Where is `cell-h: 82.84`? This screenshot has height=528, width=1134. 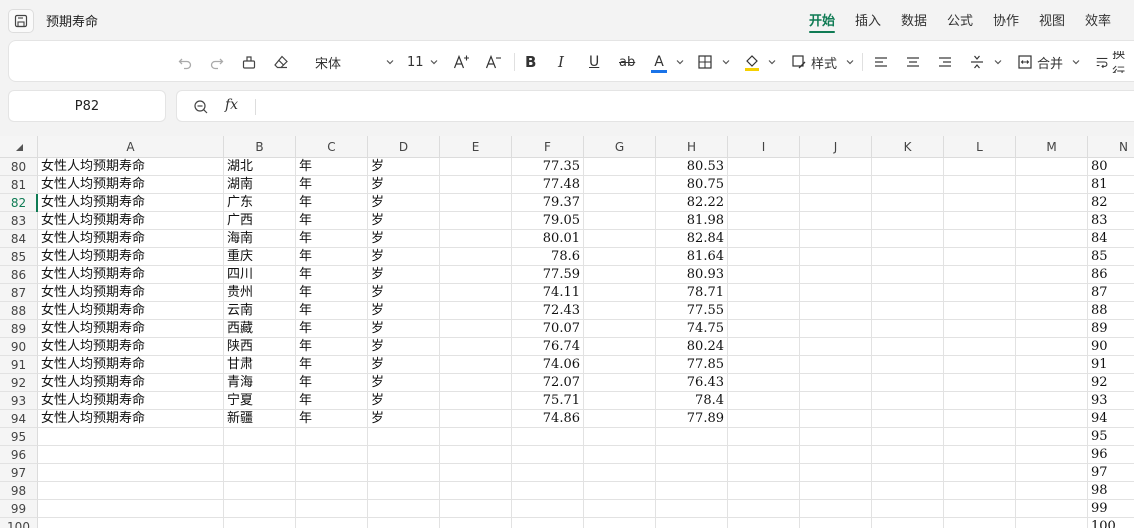
cell-h: 82.84 is located at coordinates (692, 239).